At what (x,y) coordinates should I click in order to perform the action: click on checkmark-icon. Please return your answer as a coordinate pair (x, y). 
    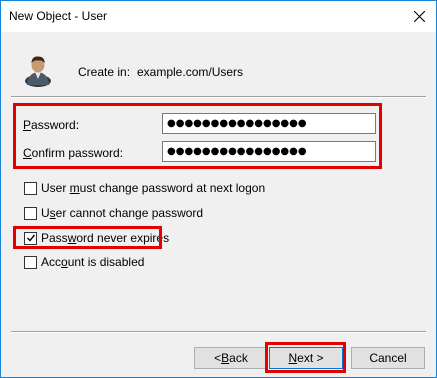
    Looking at the image, I should click on (30, 238).